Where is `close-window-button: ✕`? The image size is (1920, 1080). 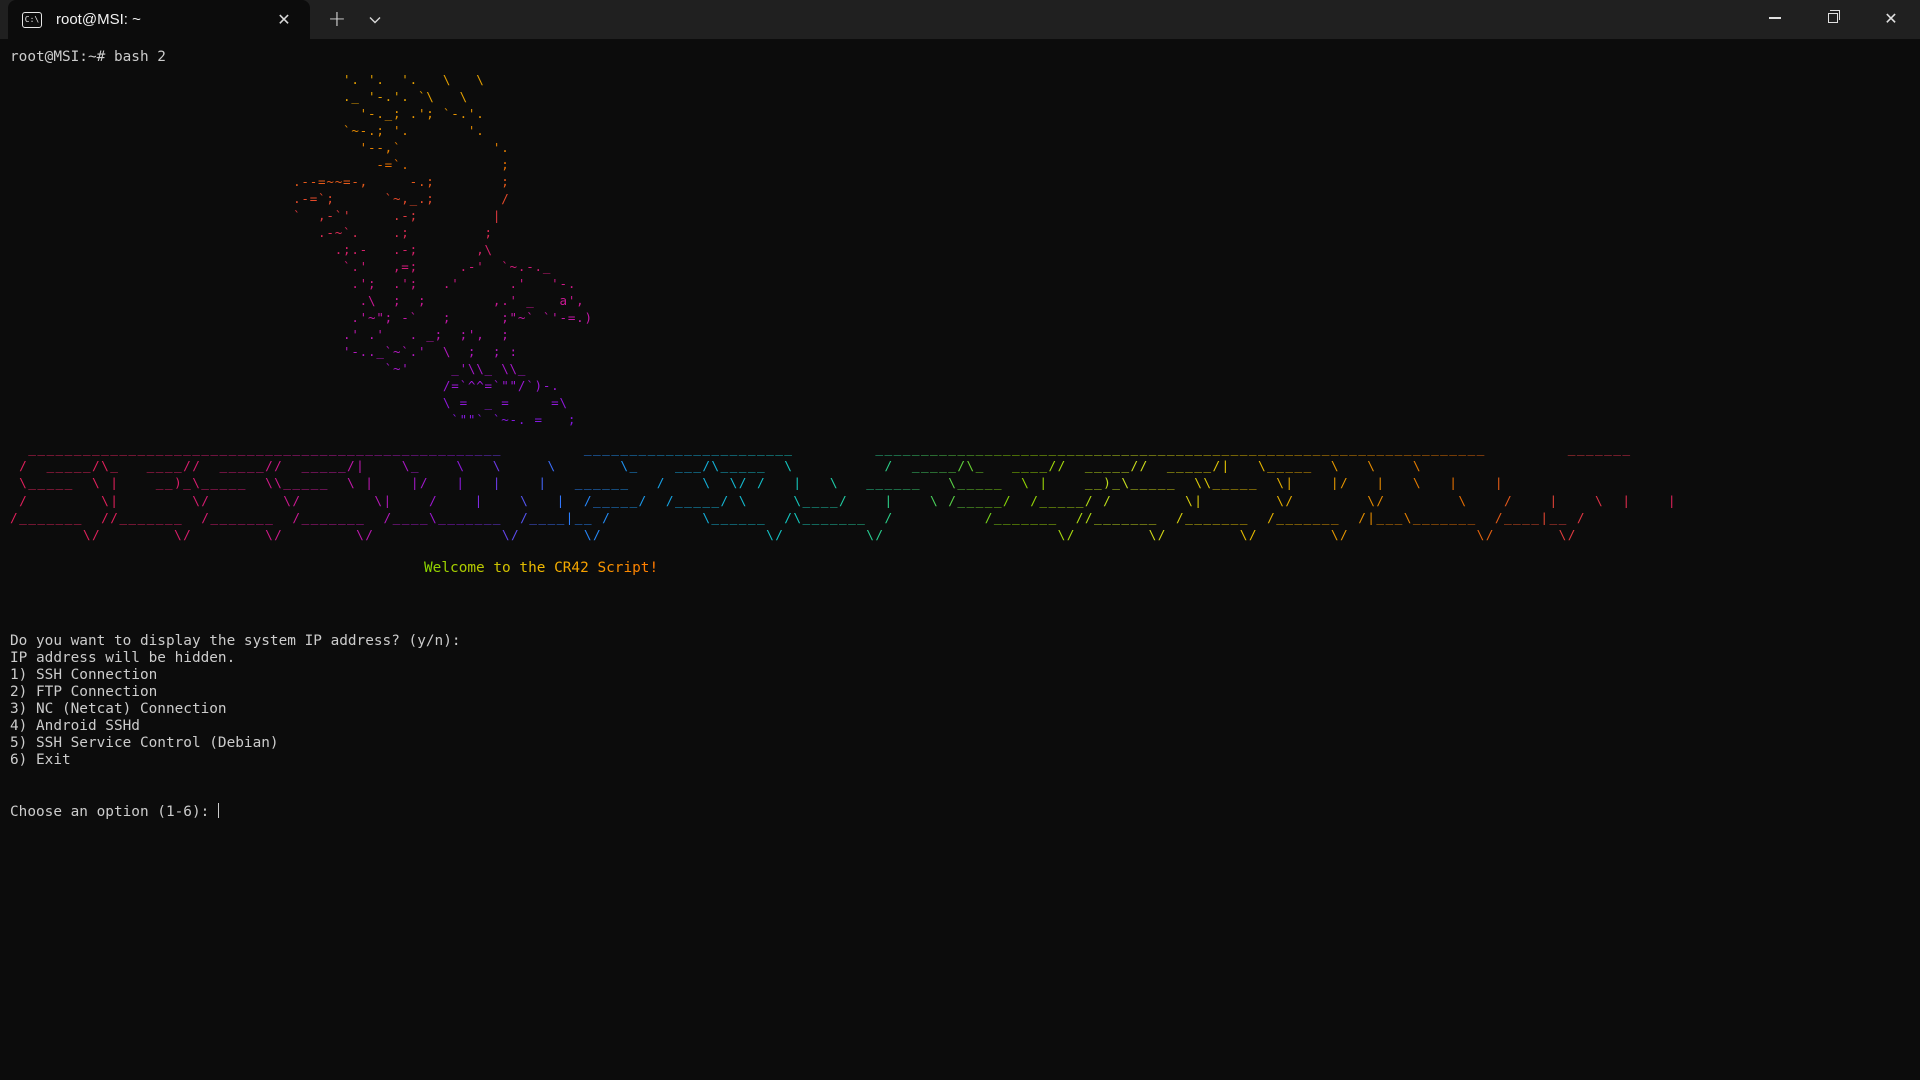
close-window-button: ✕ is located at coordinates (1891, 18).